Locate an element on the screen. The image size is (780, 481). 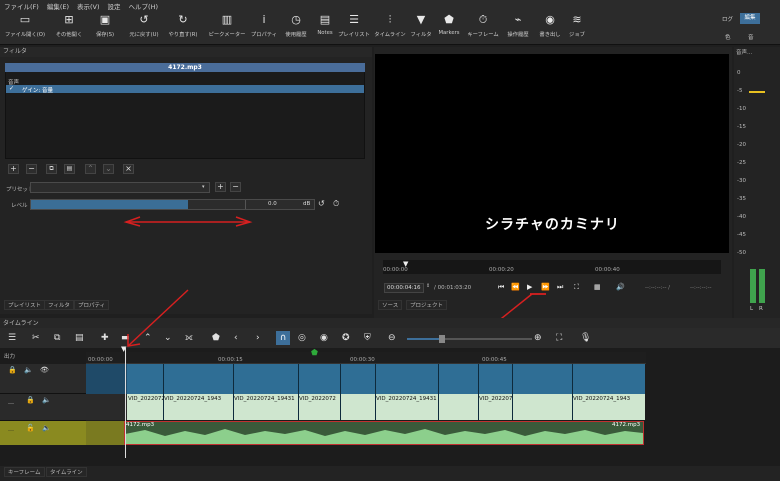
move-up-button: ⌃ is located at coordinates (90, 169).